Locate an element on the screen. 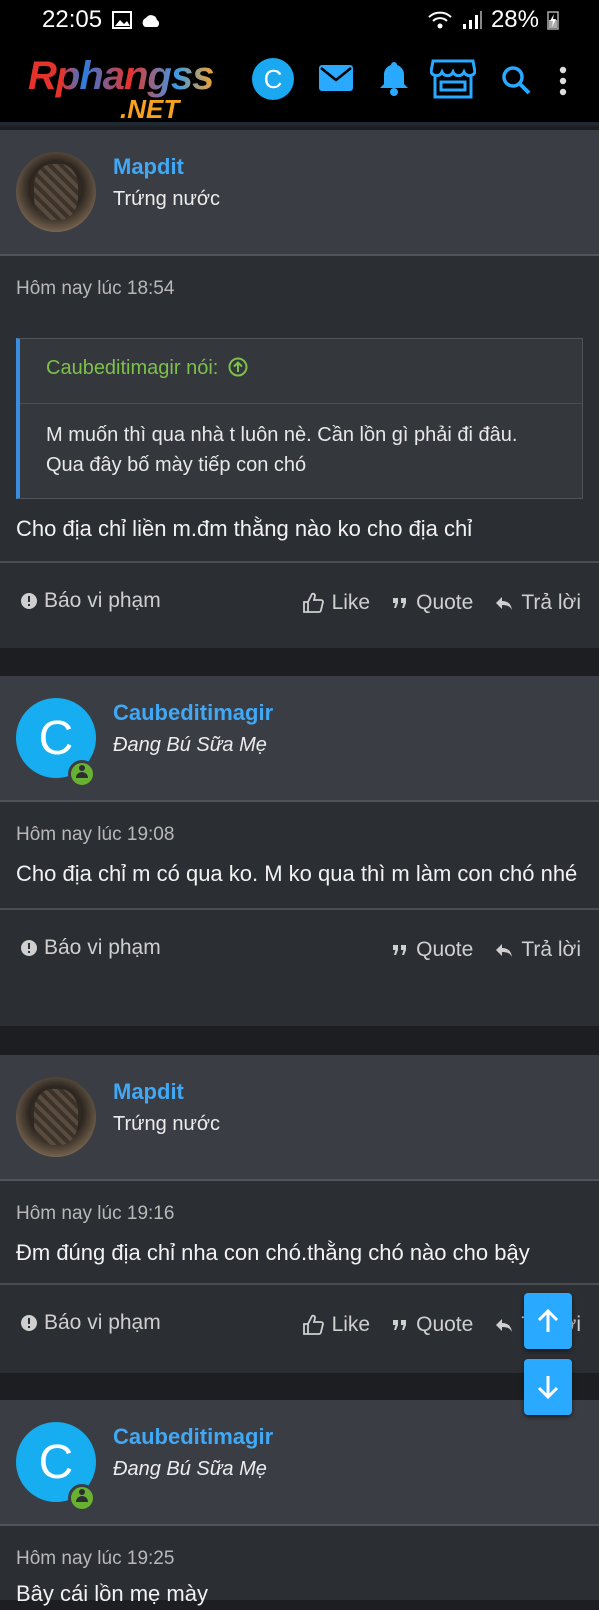 The height and width of the screenshot is (1610, 599). post-actions: Báo vi phạm Quote Trả lời is located at coordinates (299, 947).